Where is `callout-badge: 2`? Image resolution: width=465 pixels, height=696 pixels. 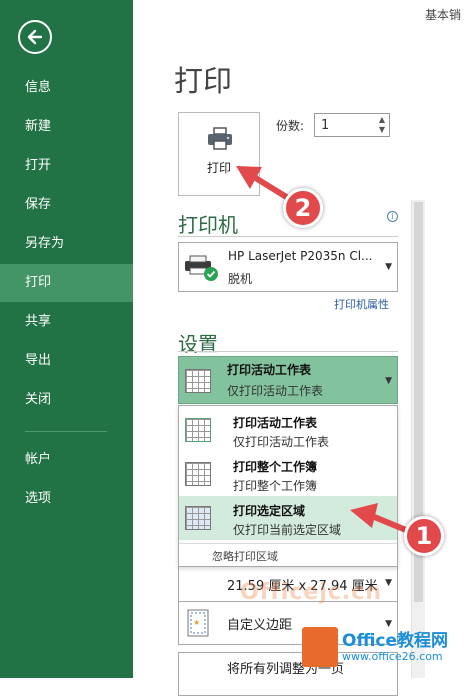 callout-badge: 2 is located at coordinates (303, 208).